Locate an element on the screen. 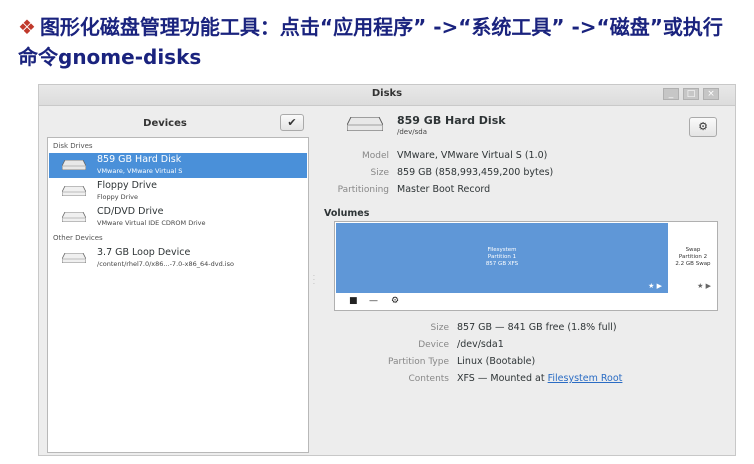 The width and height of the screenshot is (754, 464). window-title: Disks is located at coordinates (387, 93).